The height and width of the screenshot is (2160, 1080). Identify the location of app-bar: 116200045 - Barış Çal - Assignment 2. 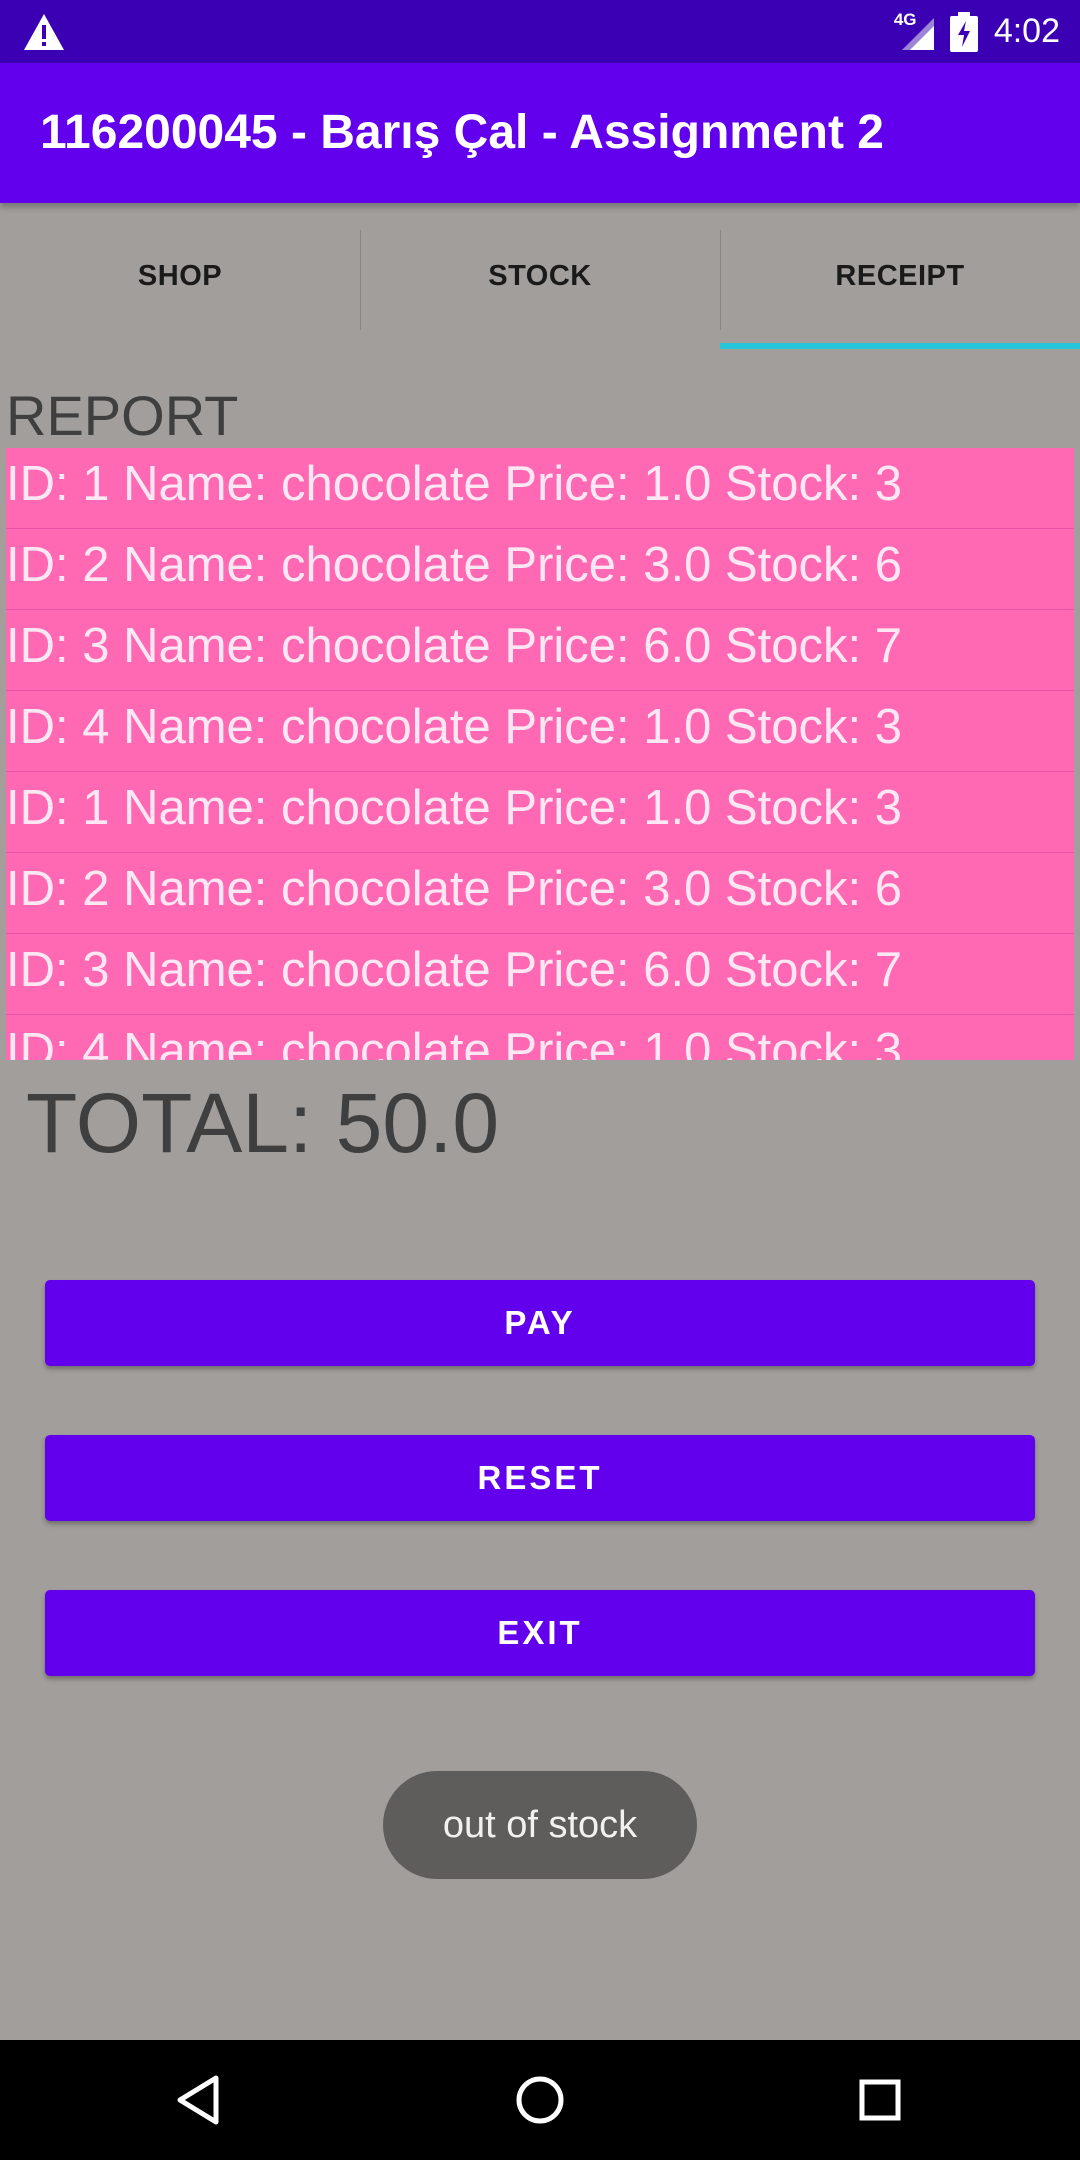
(540, 133).